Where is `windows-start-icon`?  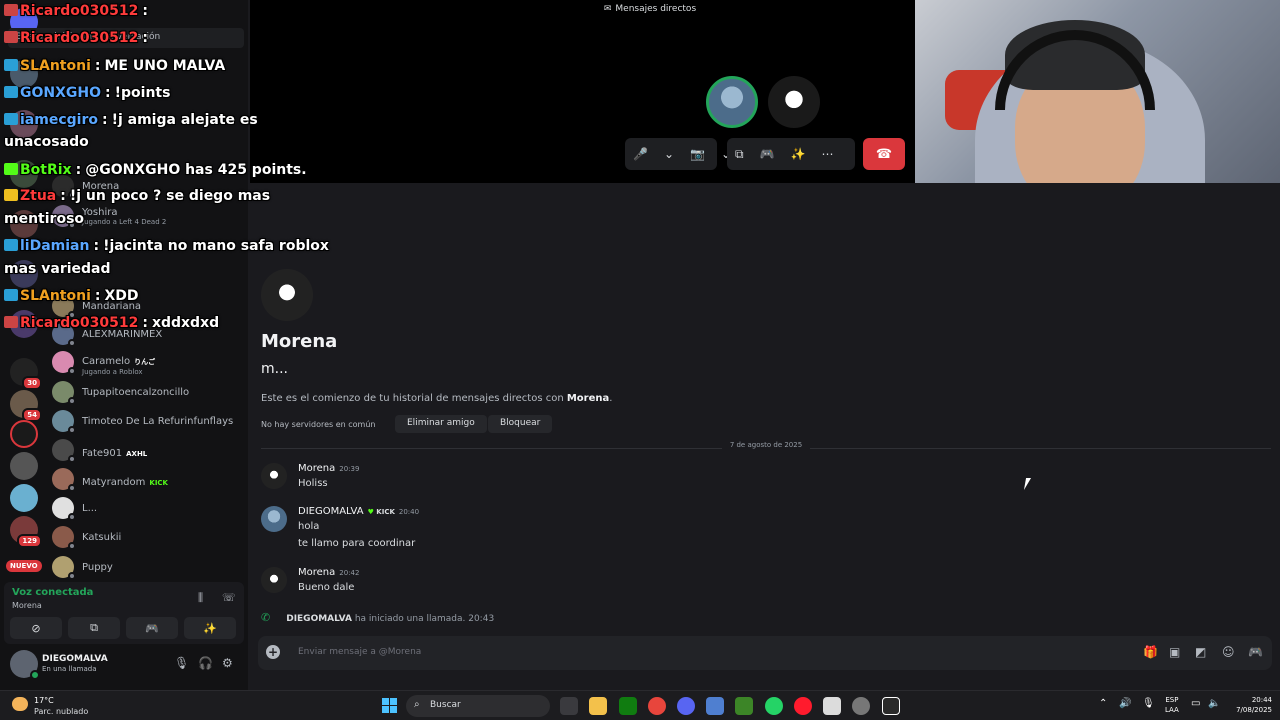
windows-start-icon is located at coordinates (389, 705).